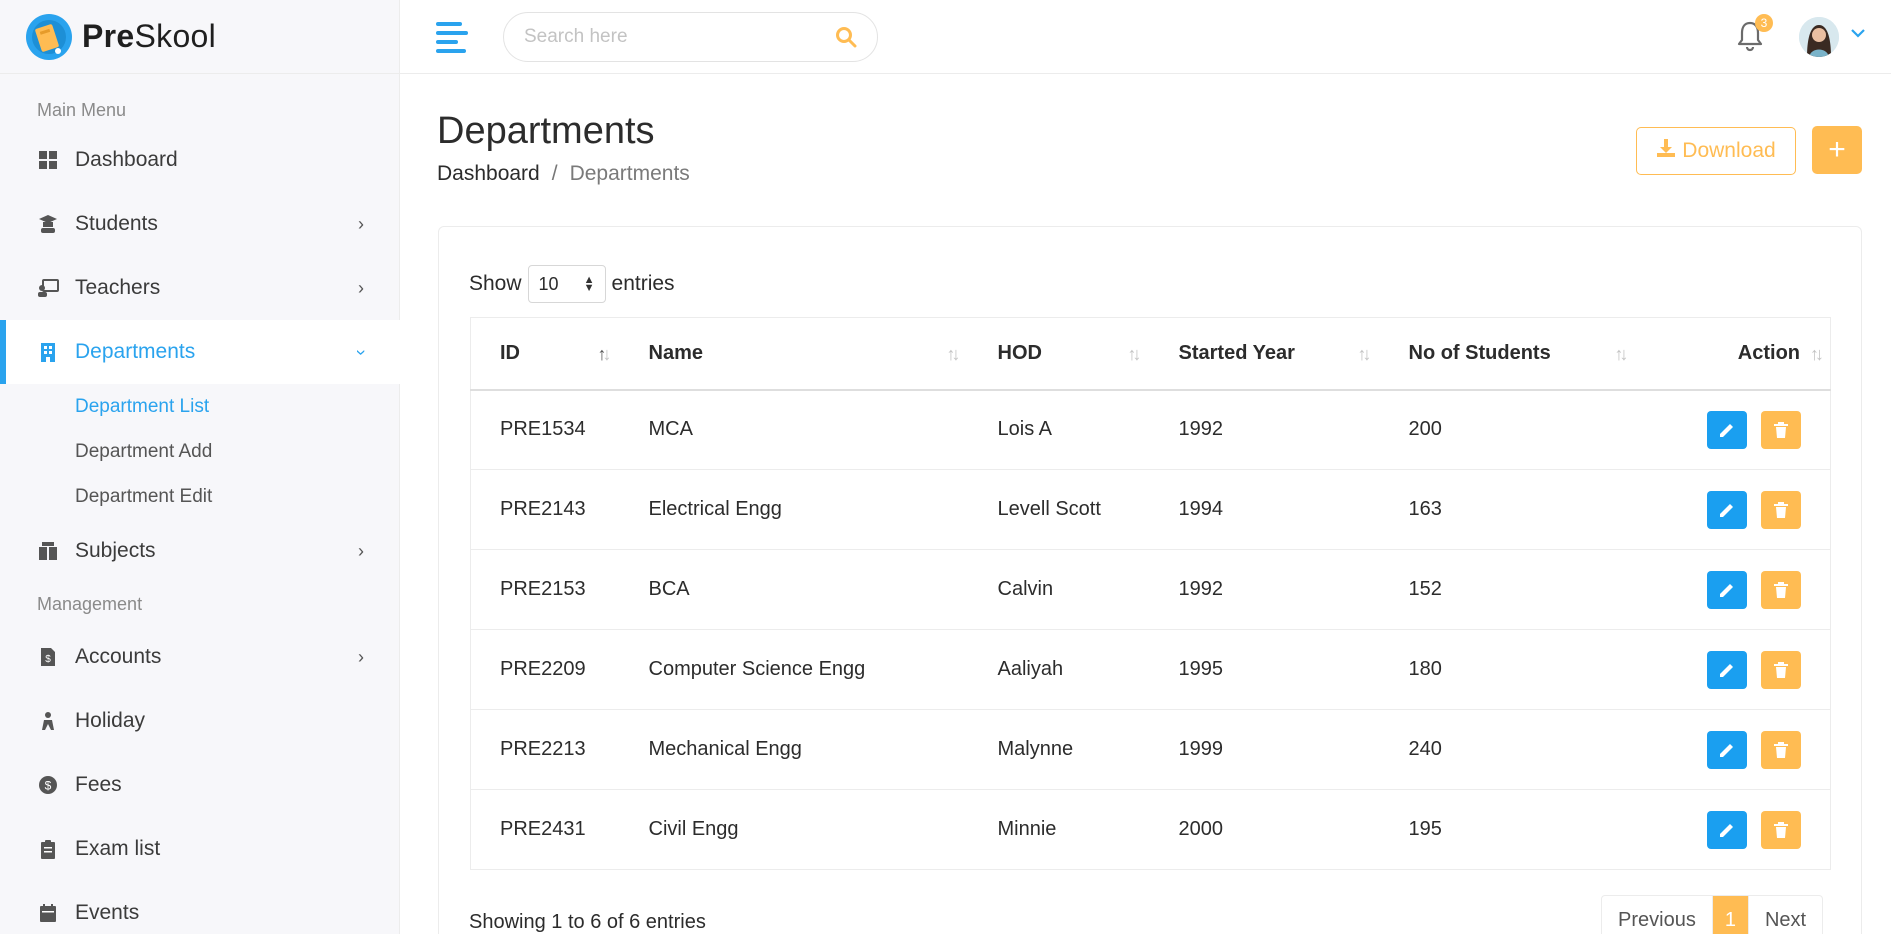 The width and height of the screenshot is (1891, 934). What do you see at coordinates (1059, 829) in the screenshot?
I see `cell-hod: Minnie` at bounding box center [1059, 829].